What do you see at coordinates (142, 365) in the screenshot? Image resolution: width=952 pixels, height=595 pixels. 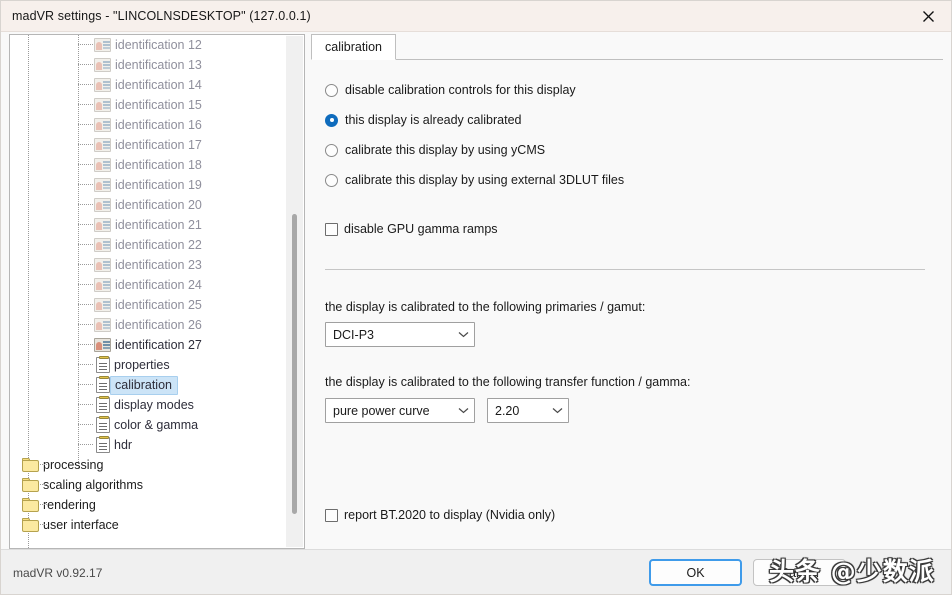 I see `tree-item-label: properties` at bounding box center [142, 365].